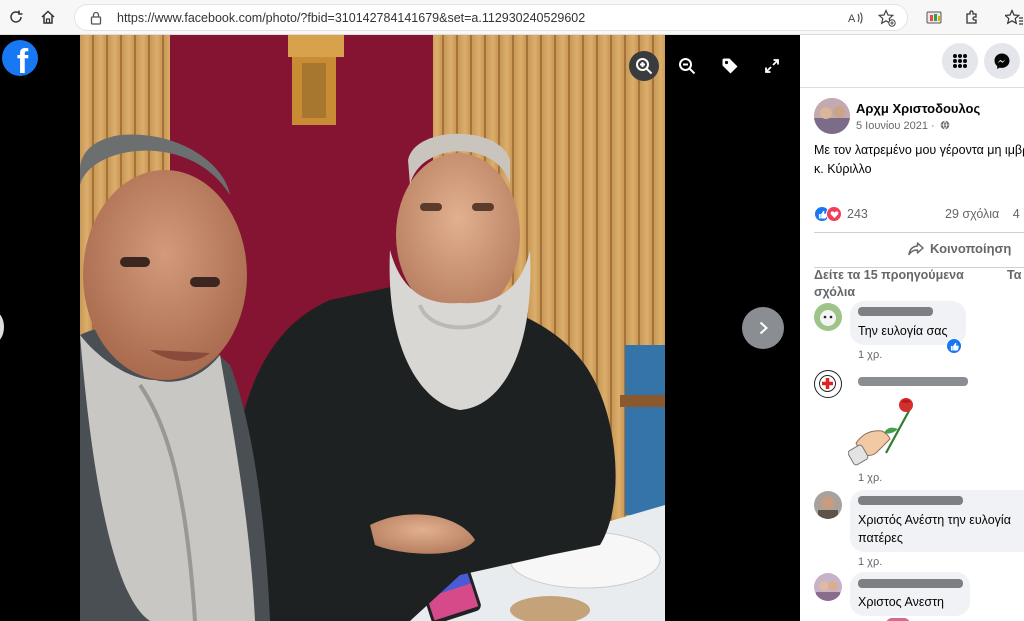 The image size is (1024, 621). I want to click on share-icon, so click(916, 248).